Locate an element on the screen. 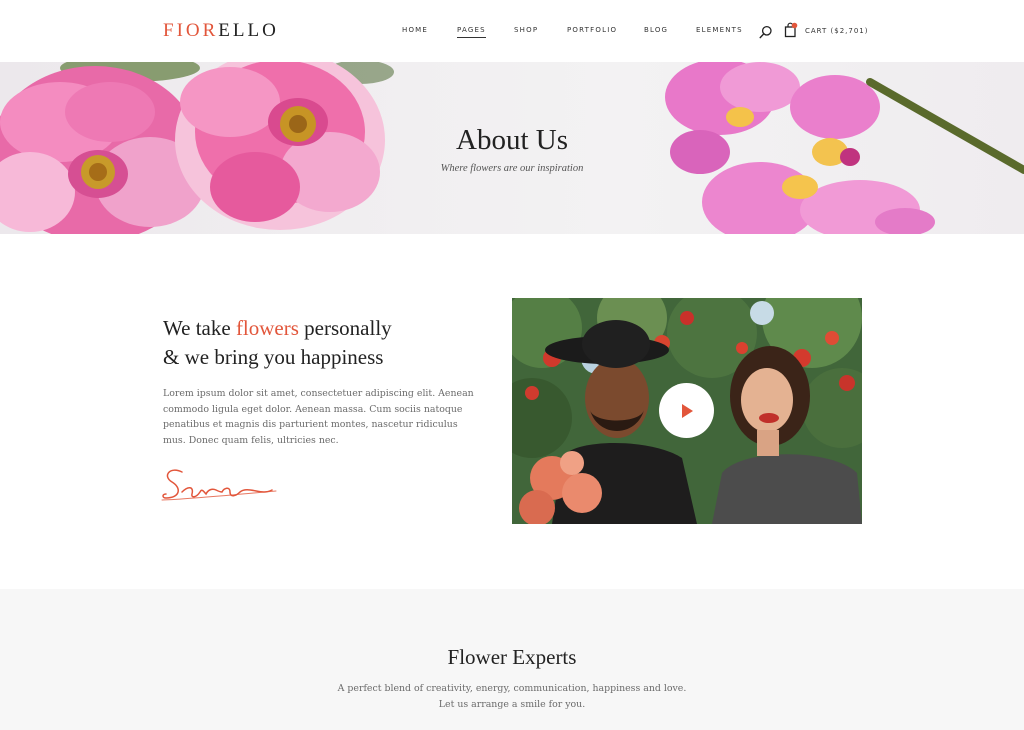 The image size is (1024, 730). intro-heading-post: personally is located at coordinates (345, 328).